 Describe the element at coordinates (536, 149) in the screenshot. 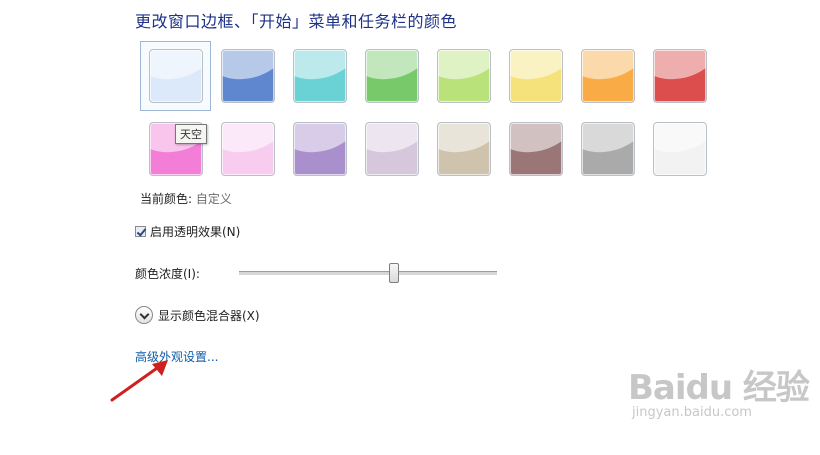

I see `color-swatch-chocolate` at that location.